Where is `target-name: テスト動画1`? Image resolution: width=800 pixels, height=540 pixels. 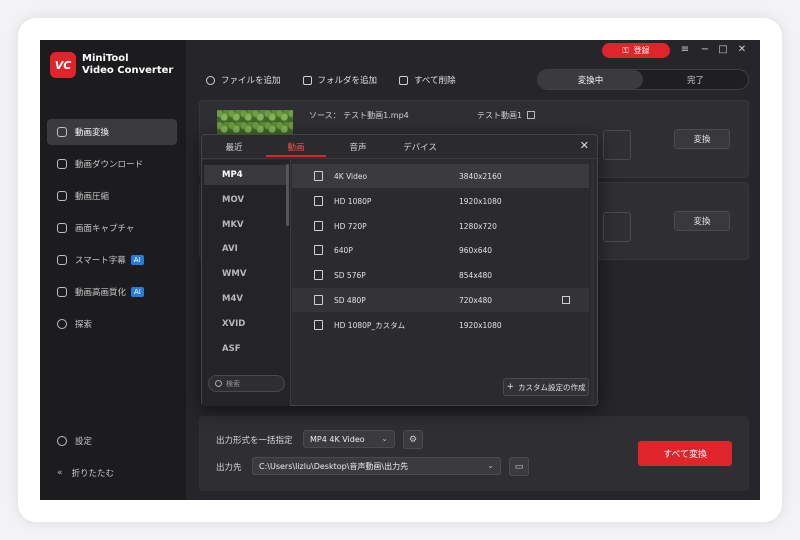 target-name: テスト動画1 is located at coordinates (506, 115).